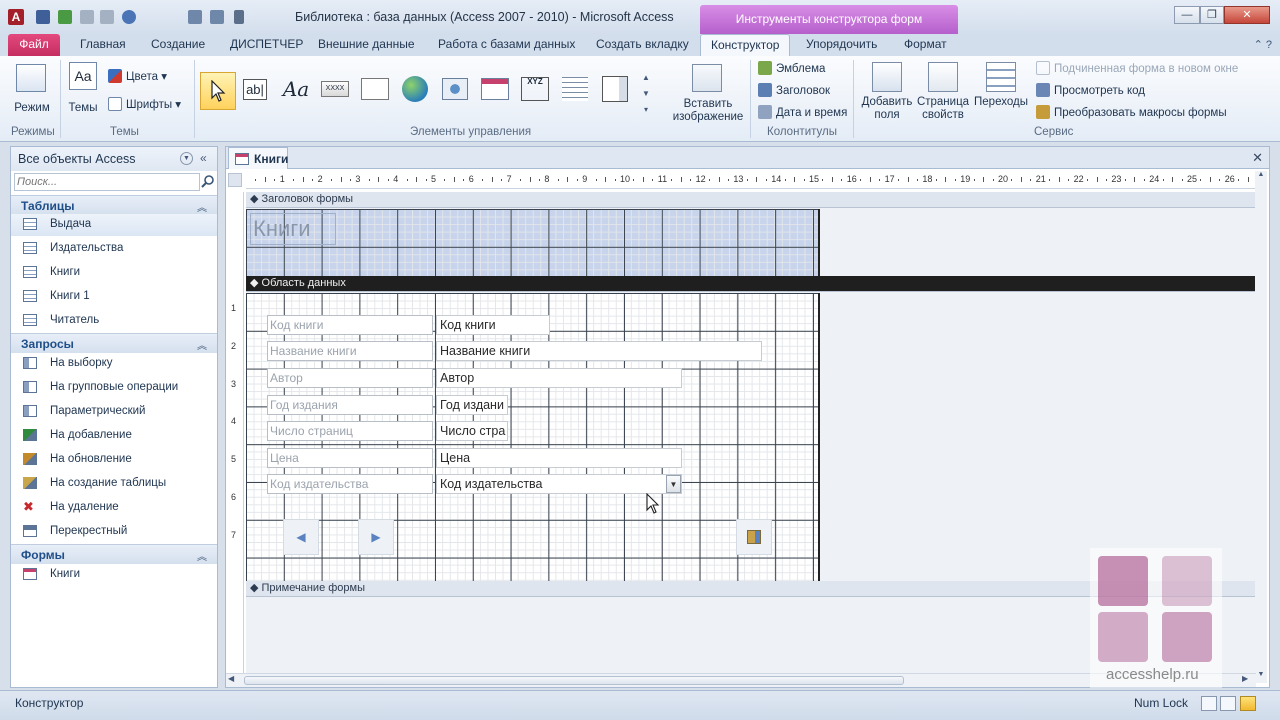 The width and height of the screenshot is (1280, 720). Describe the element at coordinates (114, 343) in the screenshot. I see `nav-section-queries: Запросы ︽` at that location.